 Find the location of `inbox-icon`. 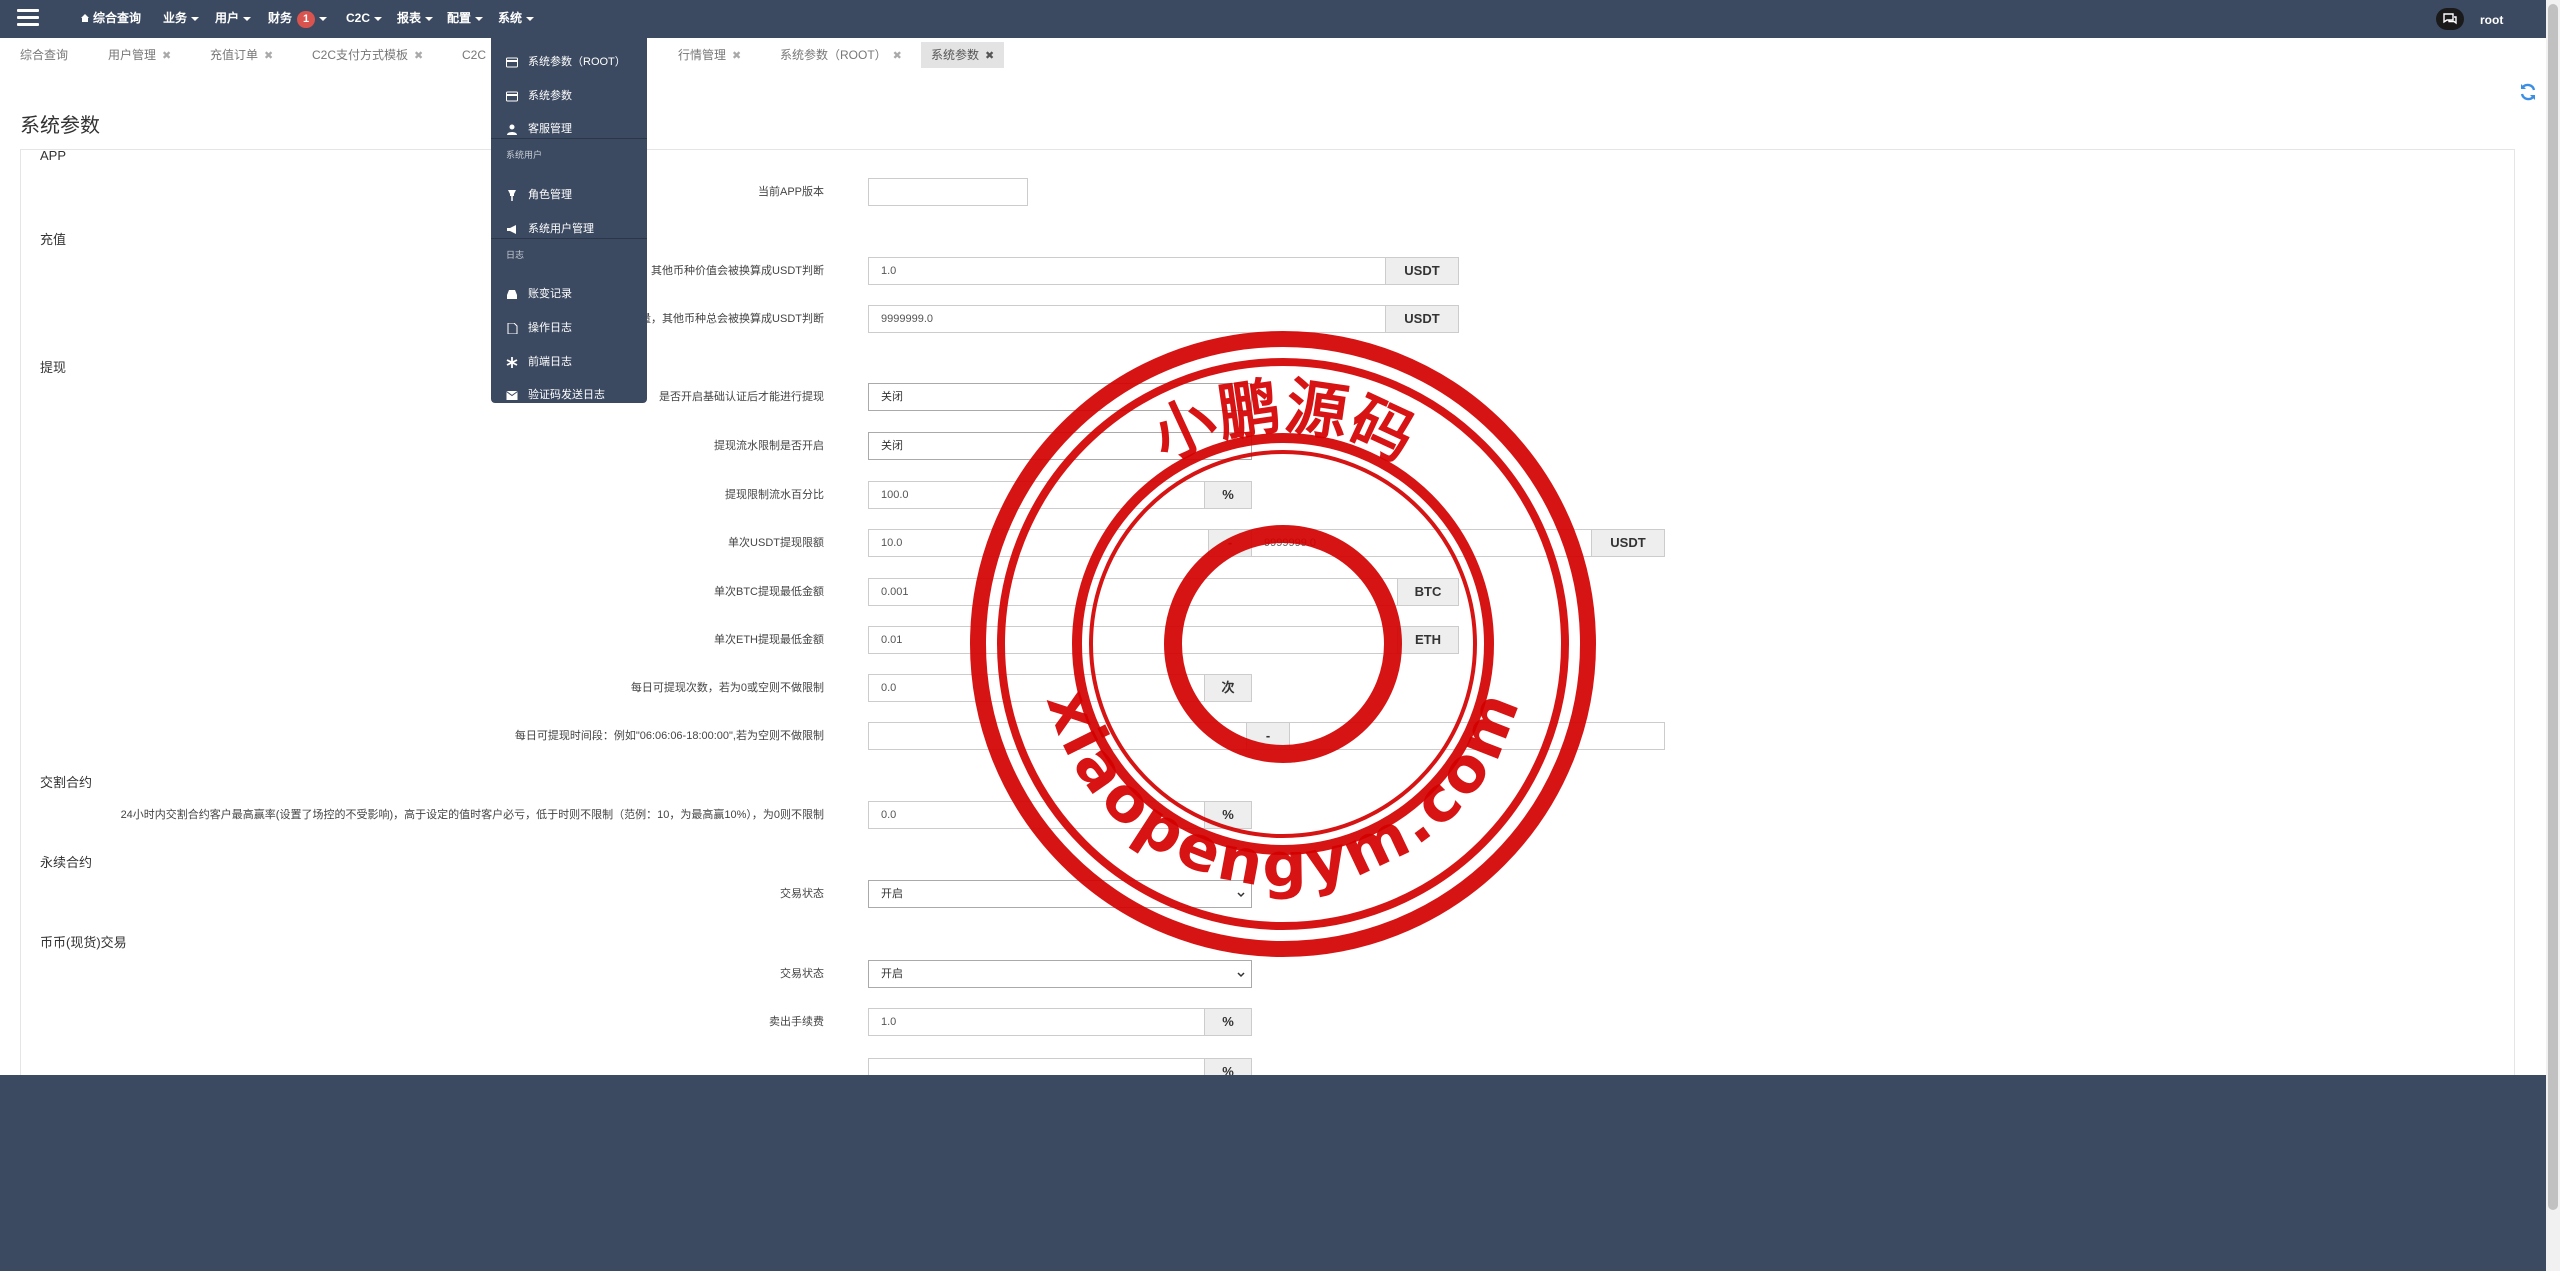

inbox-icon is located at coordinates (512, 294).